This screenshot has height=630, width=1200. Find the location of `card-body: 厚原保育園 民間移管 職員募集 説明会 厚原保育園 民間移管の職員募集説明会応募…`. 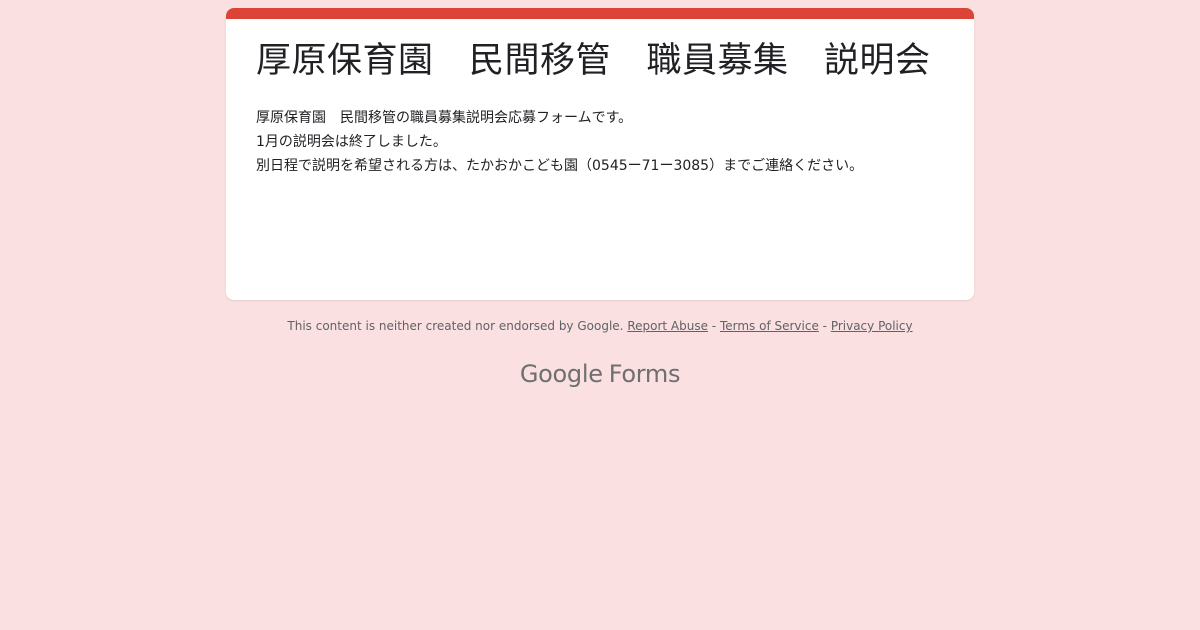

card-body: 厚原保育園 民間移管 職員募集 説明会 厚原保育園 民間移管の職員募集説明会応募… is located at coordinates (600, 108).